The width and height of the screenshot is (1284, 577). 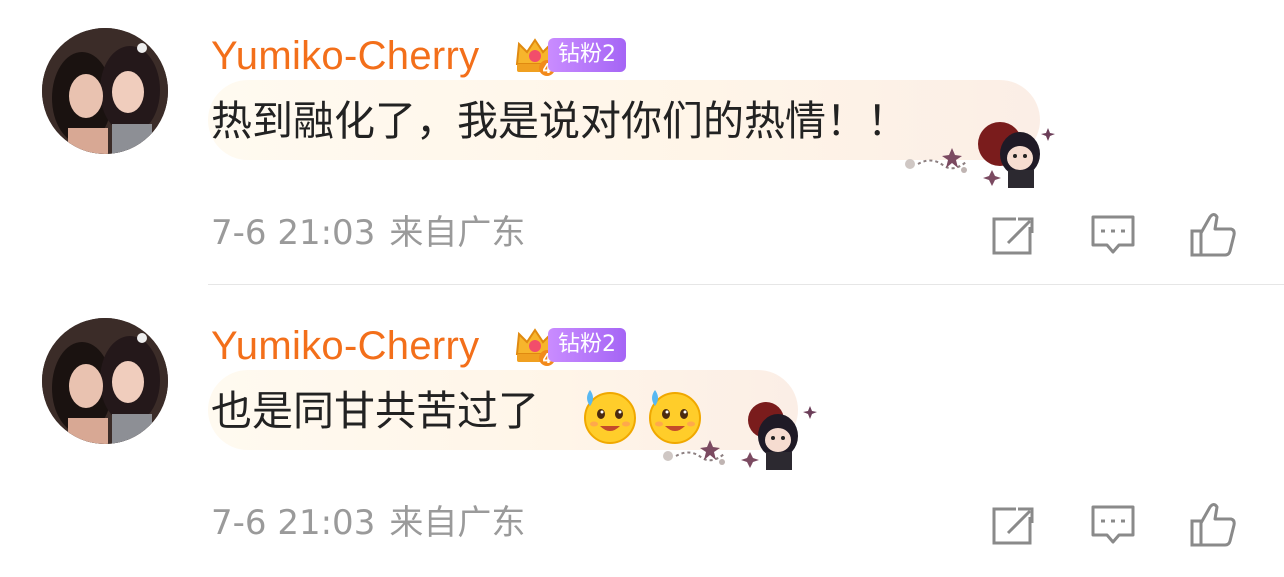 What do you see at coordinates (559, 121) in the screenshot?
I see `comment-text: 热到融化了，我是说对你们的热情！！` at bounding box center [559, 121].